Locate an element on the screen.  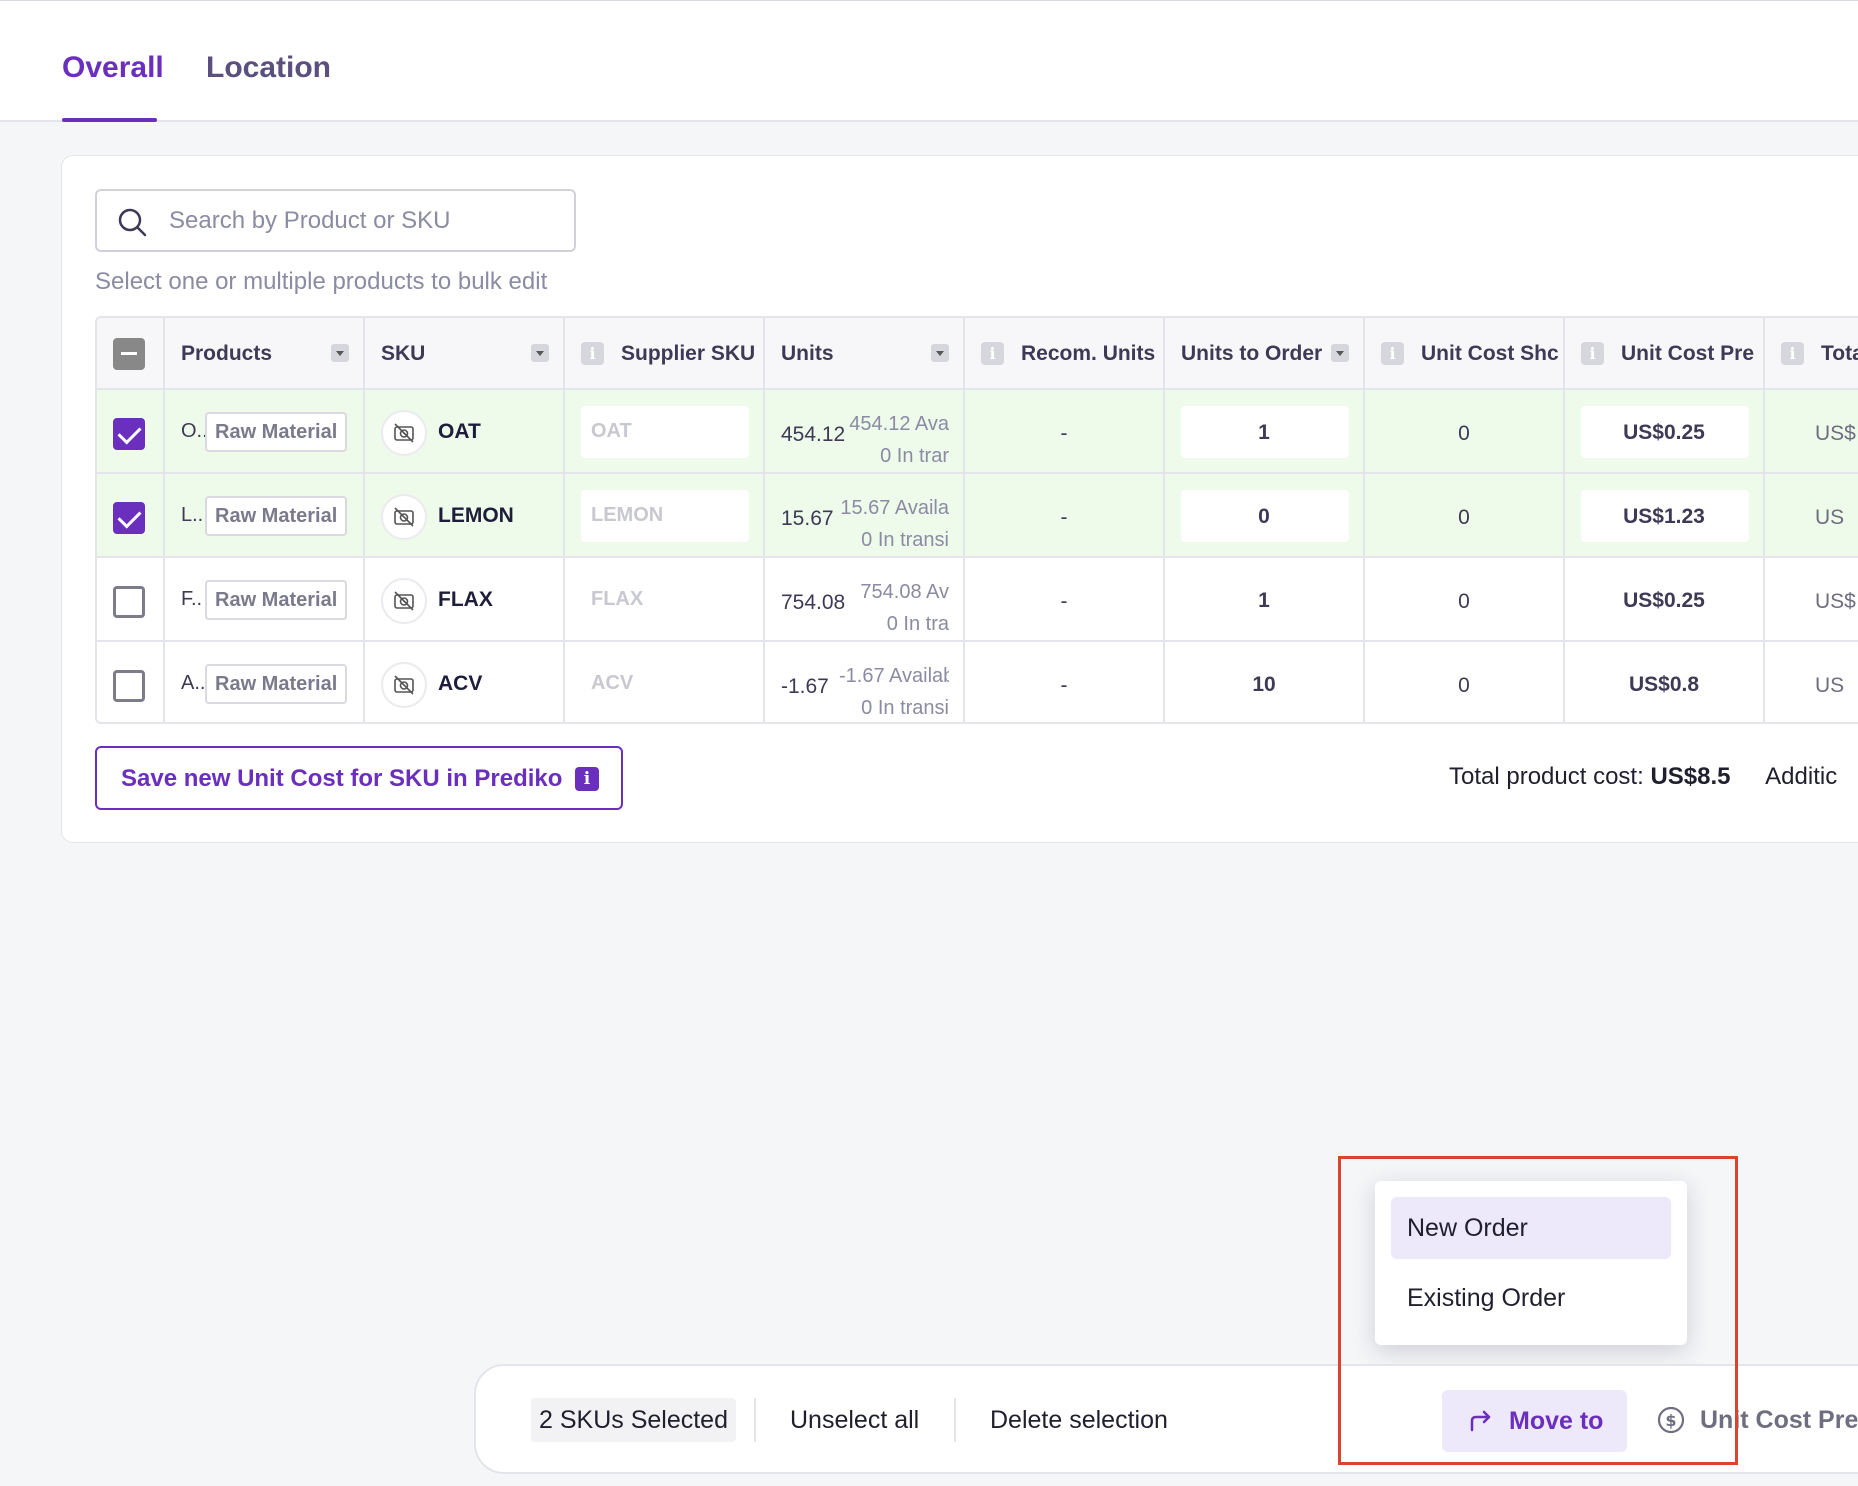
units-to-order-value: 1 is located at coordinates (1264, 433).